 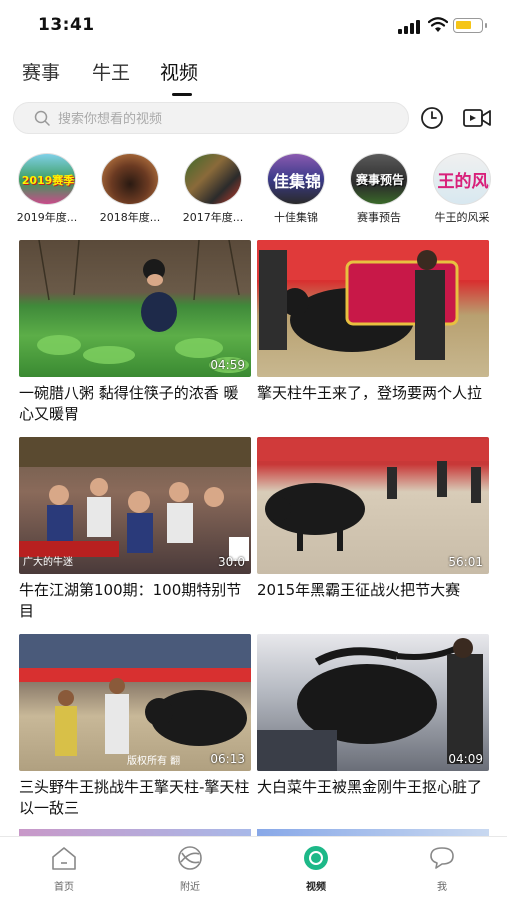 What do you see at coordinates (370, 787) in the screenshot?
I see `video-title: 大白菜牛王被黑金刚牛王抠心脏了` at bounding box center [370, 787].